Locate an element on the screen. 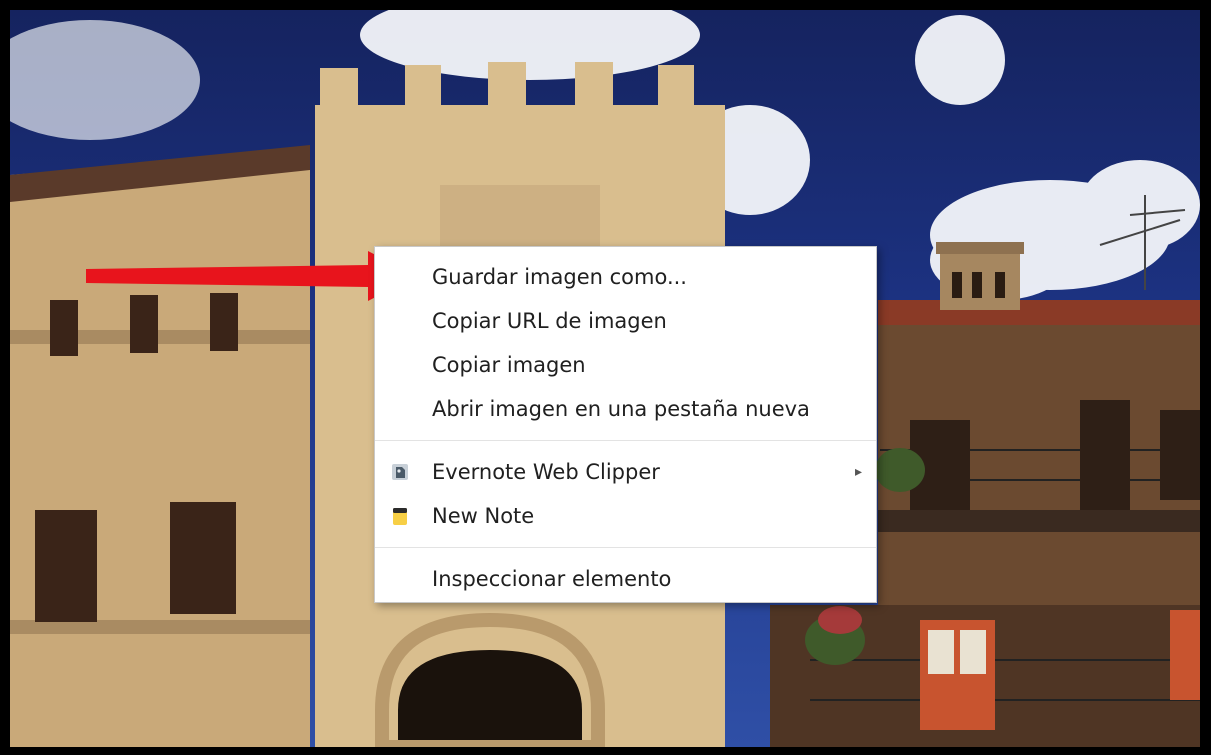  menu-item-label: Evernote Web Clipper is located at coordinates (546, 472).